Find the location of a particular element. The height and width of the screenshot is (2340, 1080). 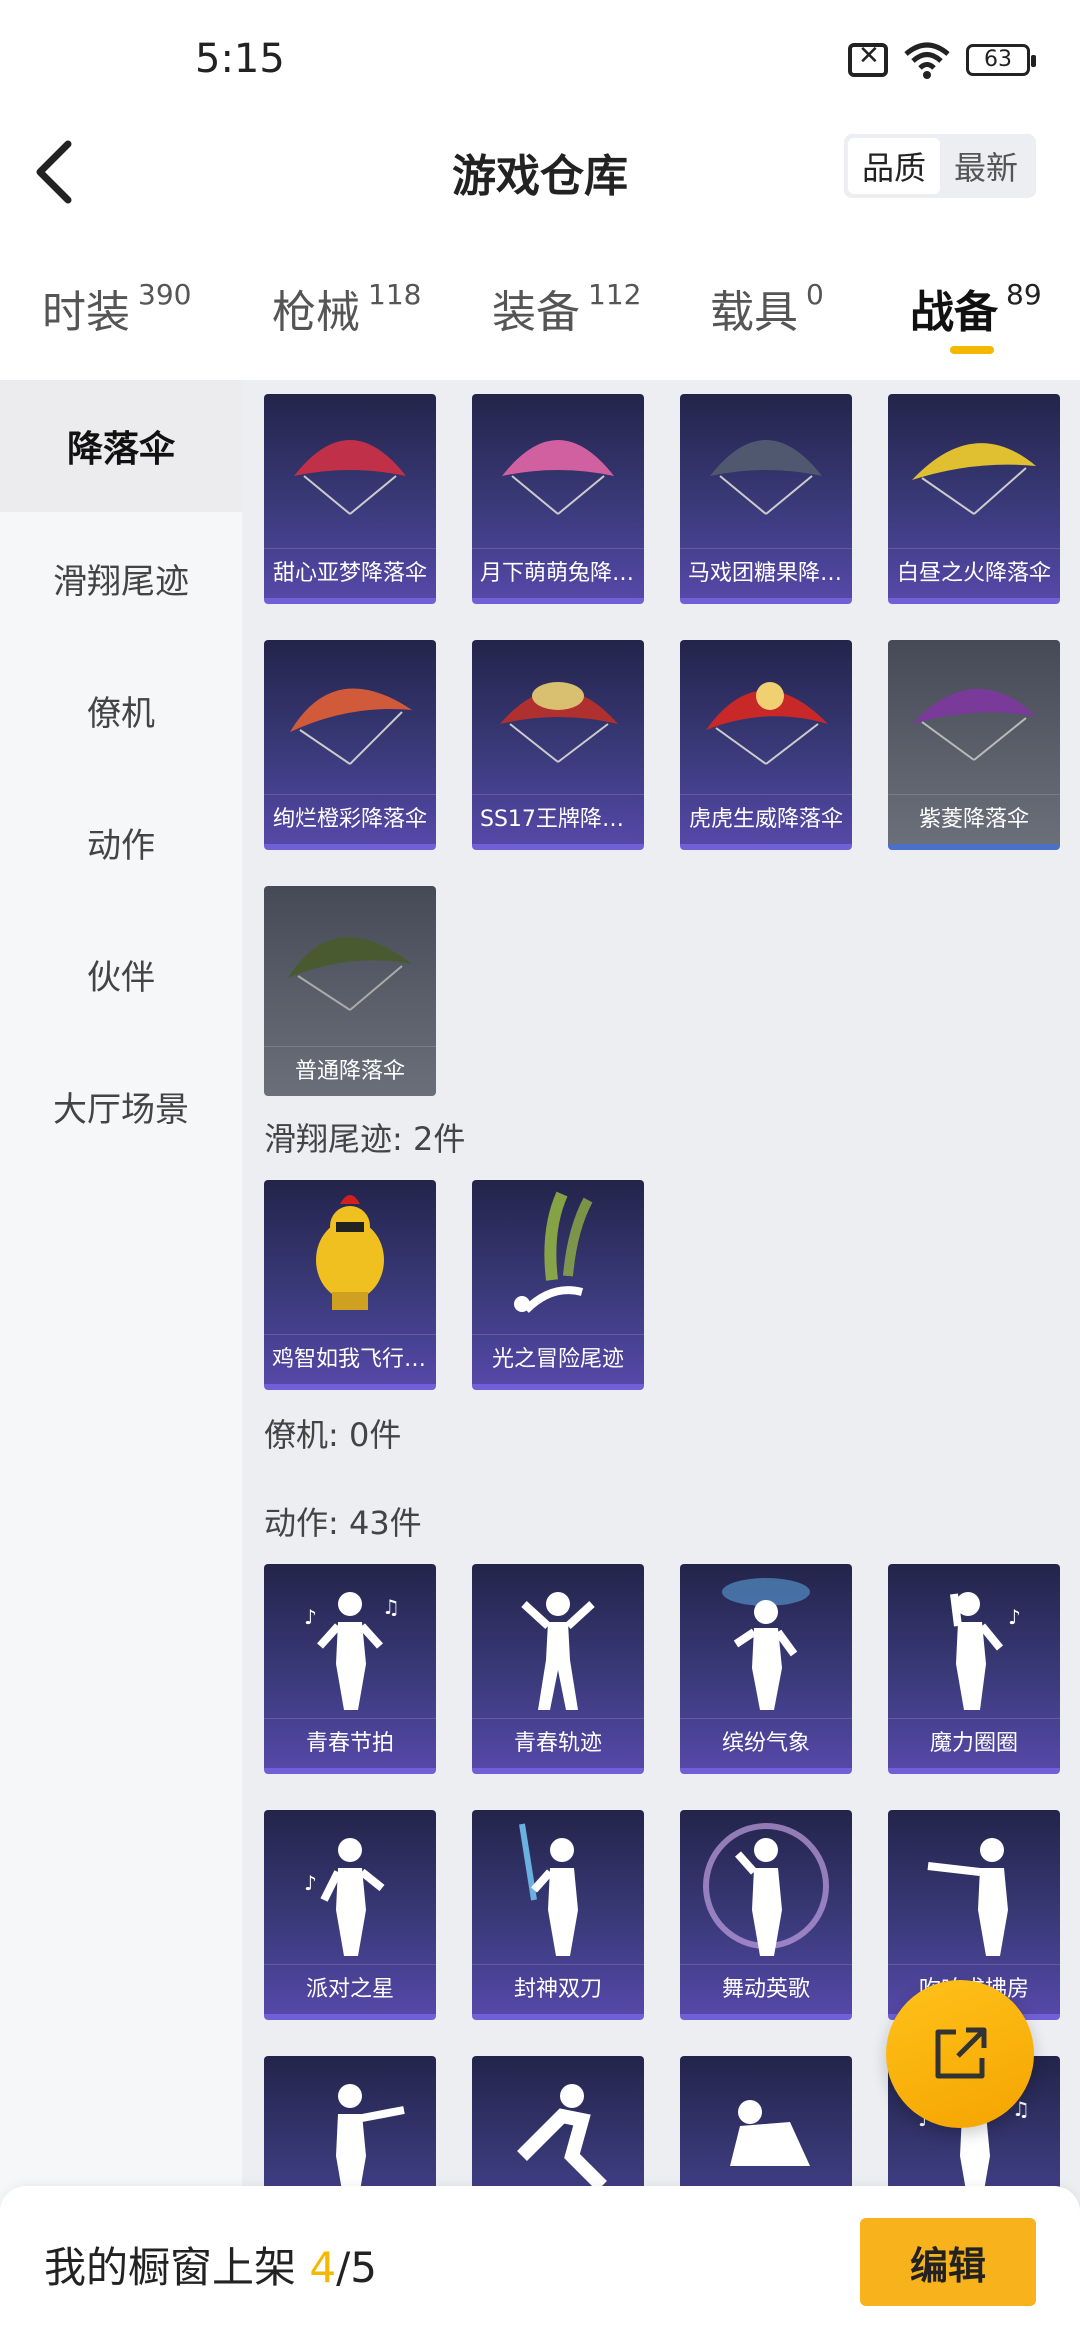

sidebar-item-lobby-scene: 大厅场景 is located at coordinates (121, 1106).